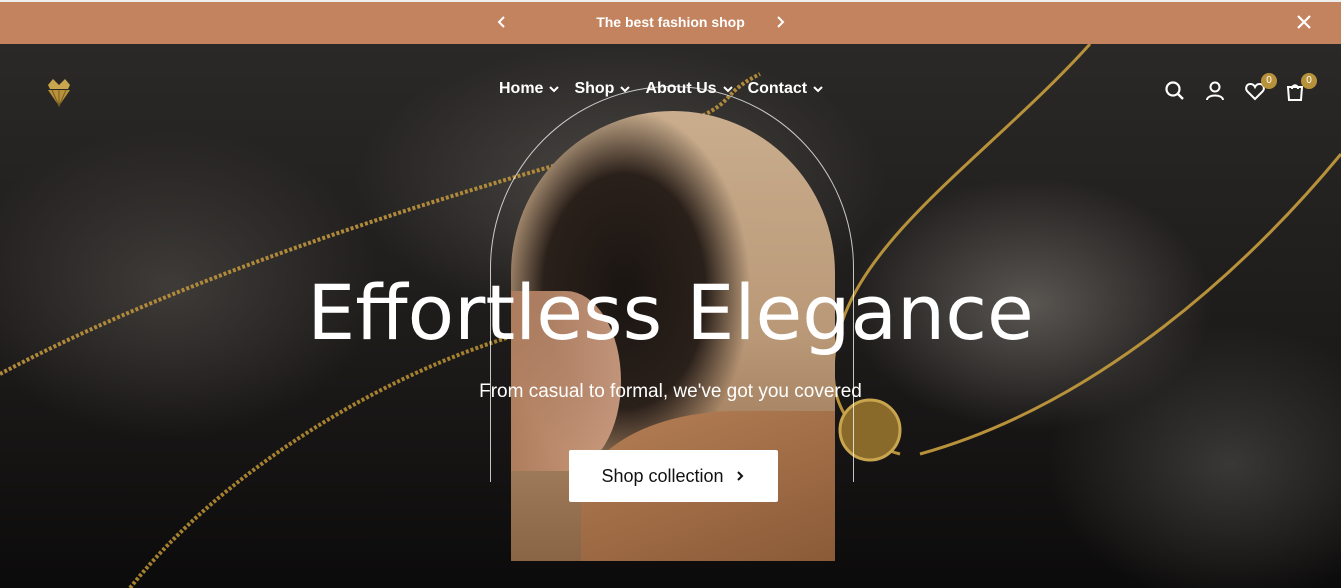  I want to click on nav-label: Contact, so click(777, 88).